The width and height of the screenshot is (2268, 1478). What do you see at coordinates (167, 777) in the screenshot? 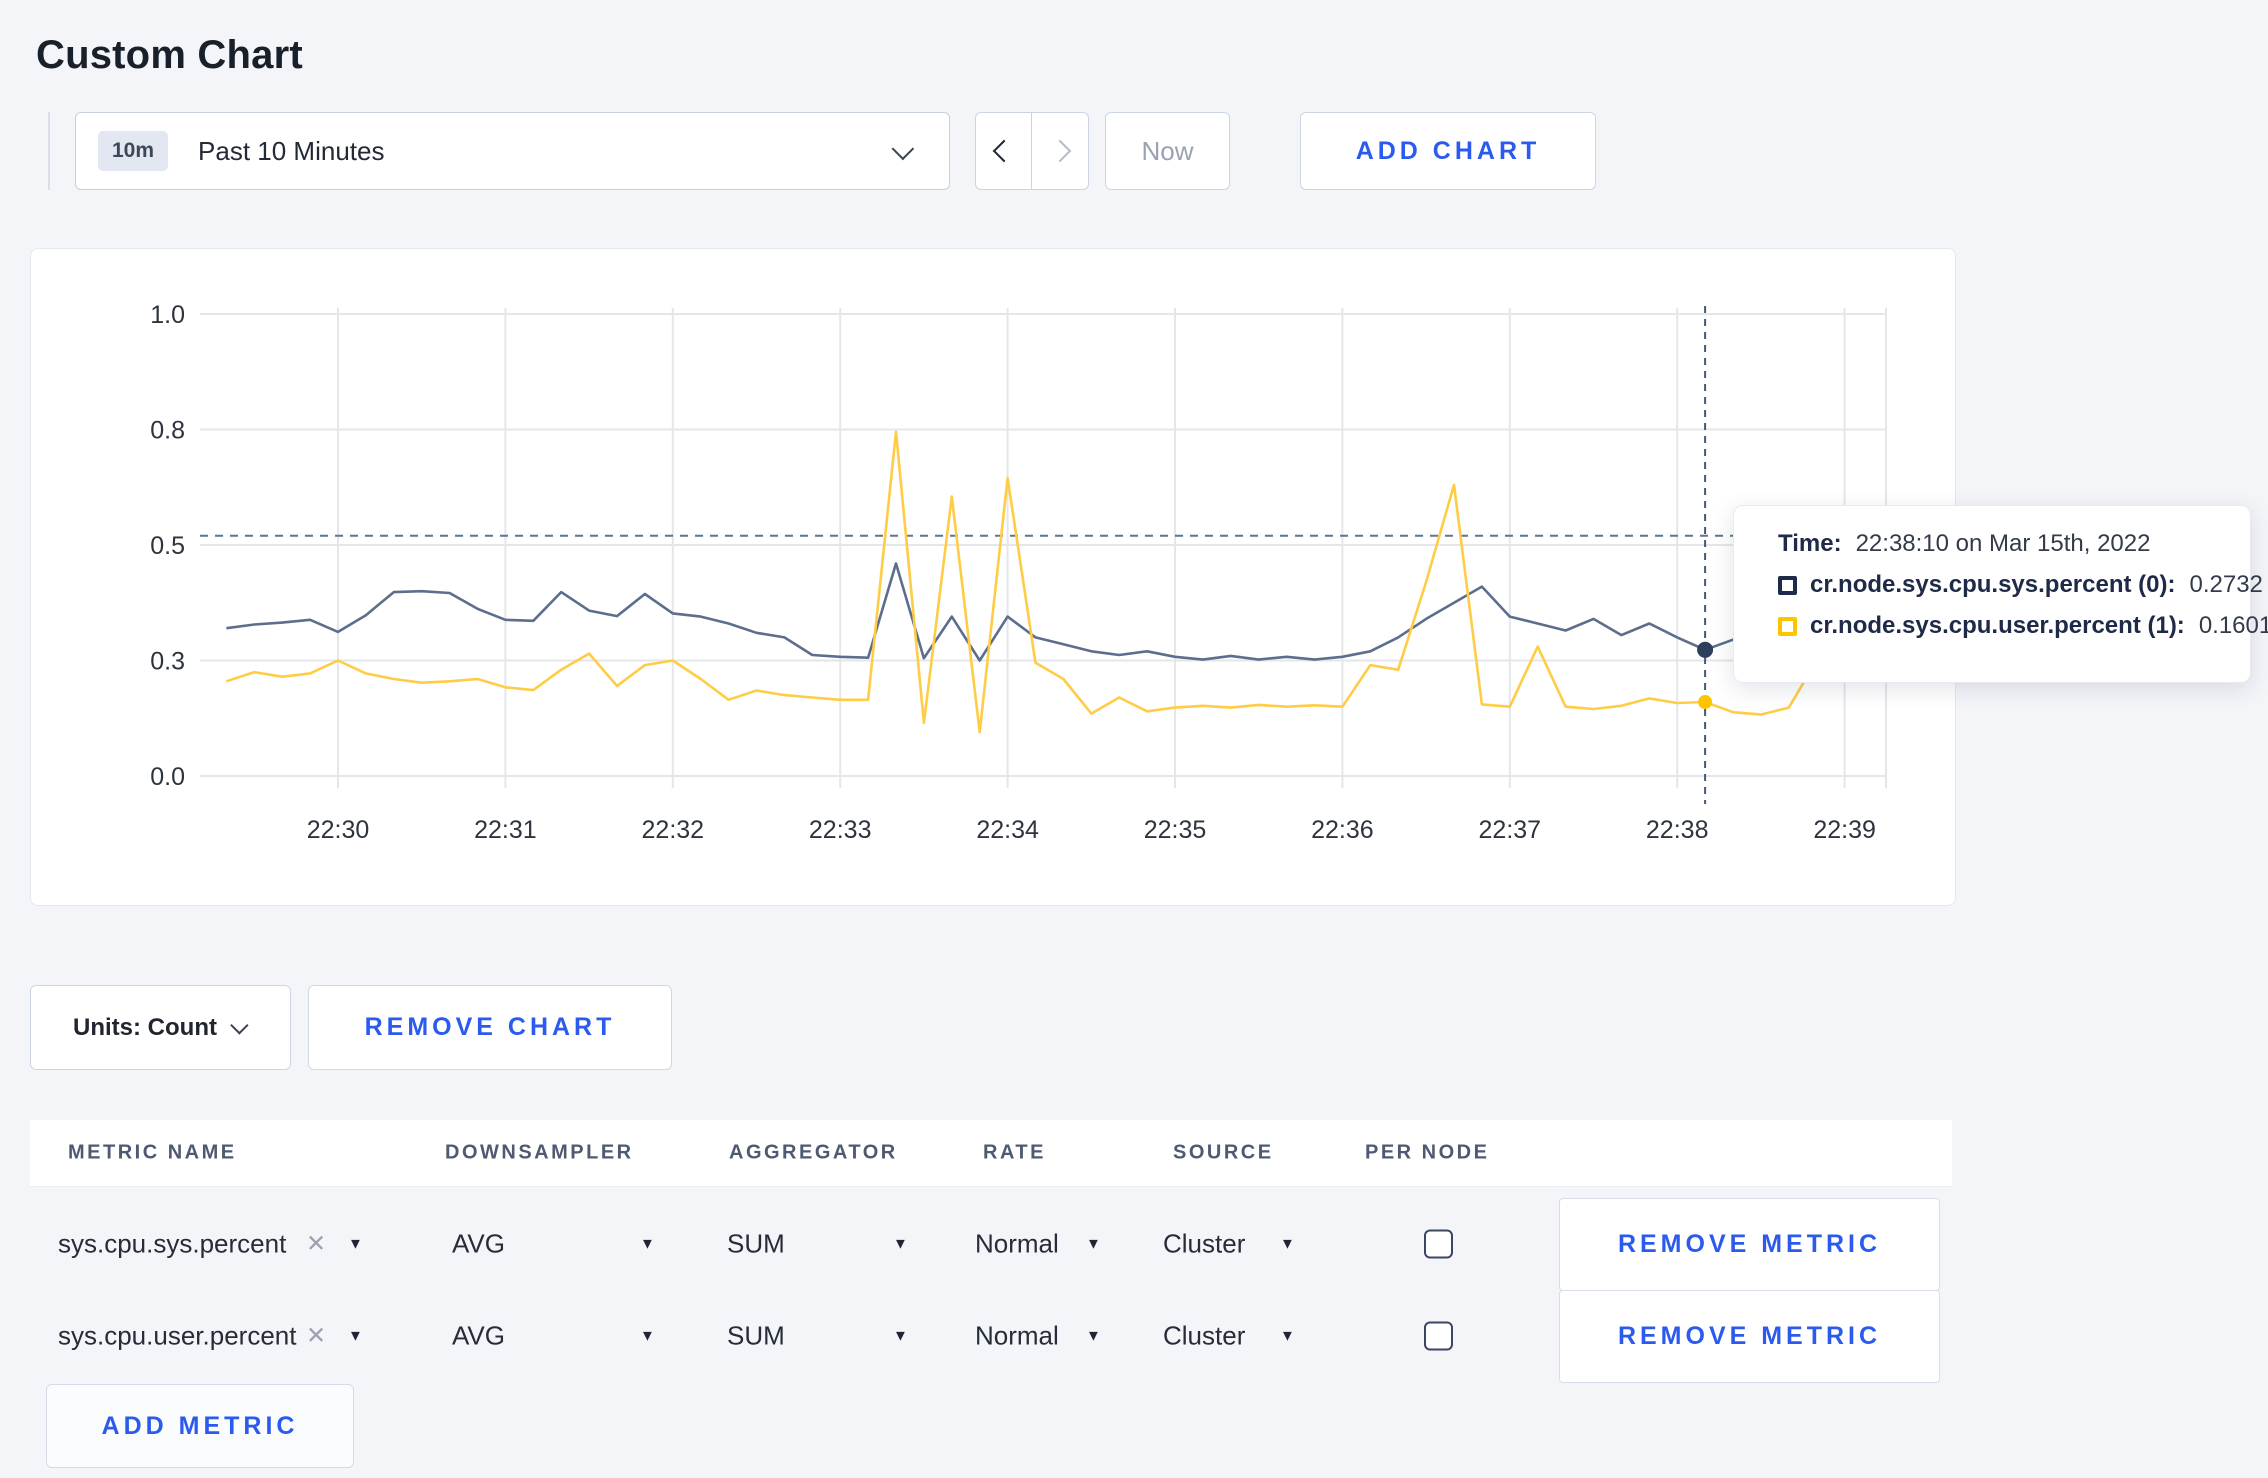
I see `svg-text: 0.0` at bounding box center [167, 777].